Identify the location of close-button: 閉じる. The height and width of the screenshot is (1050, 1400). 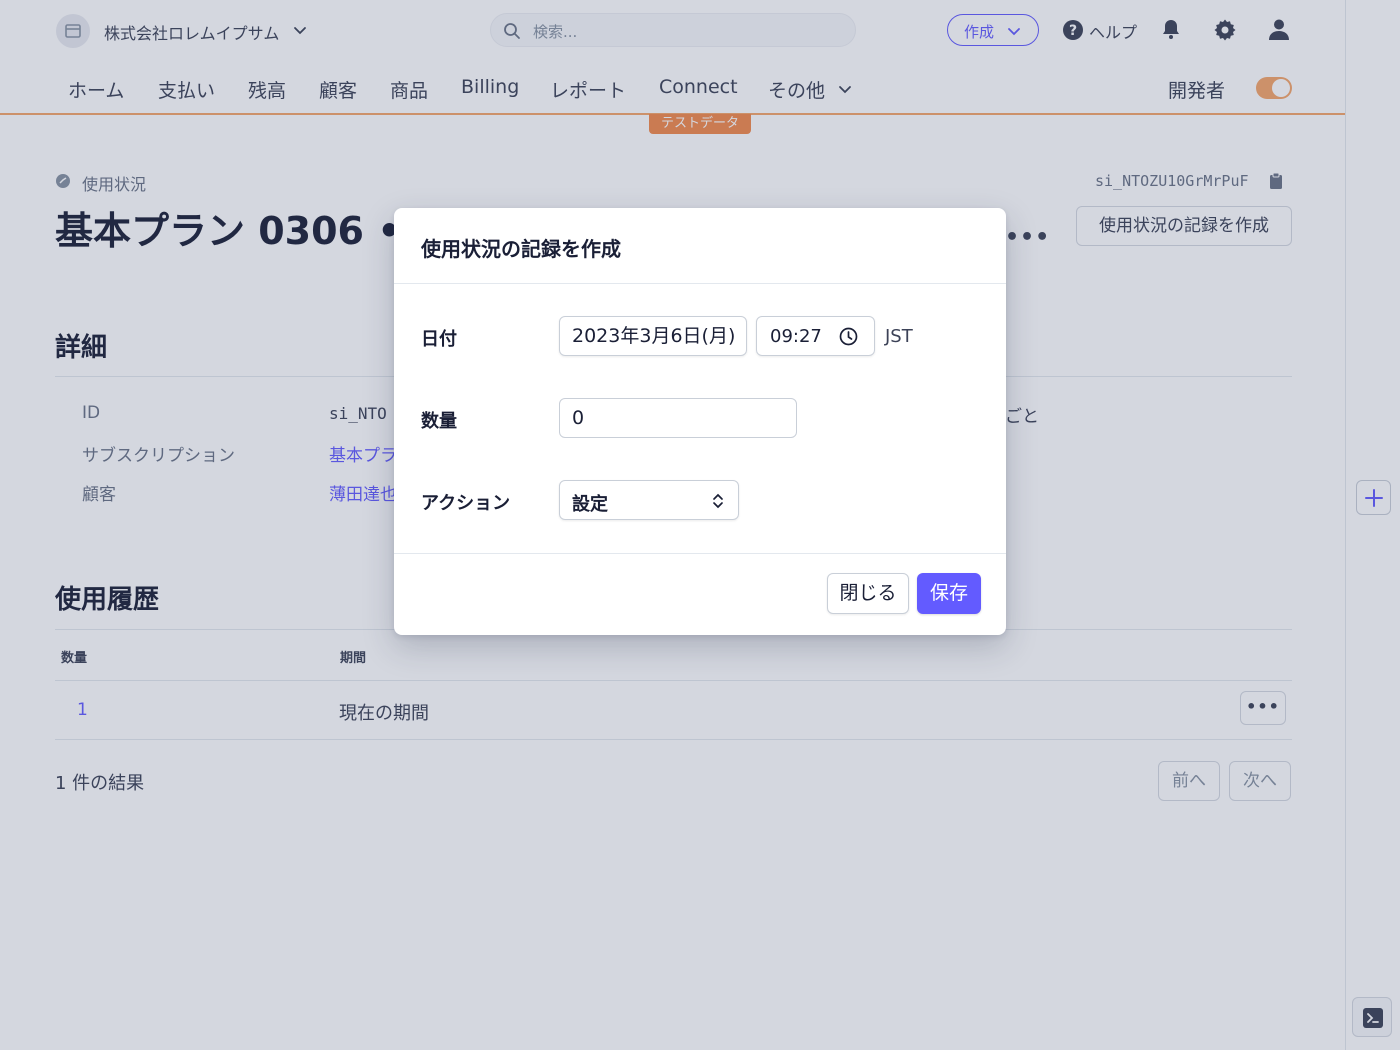
(868, 593).